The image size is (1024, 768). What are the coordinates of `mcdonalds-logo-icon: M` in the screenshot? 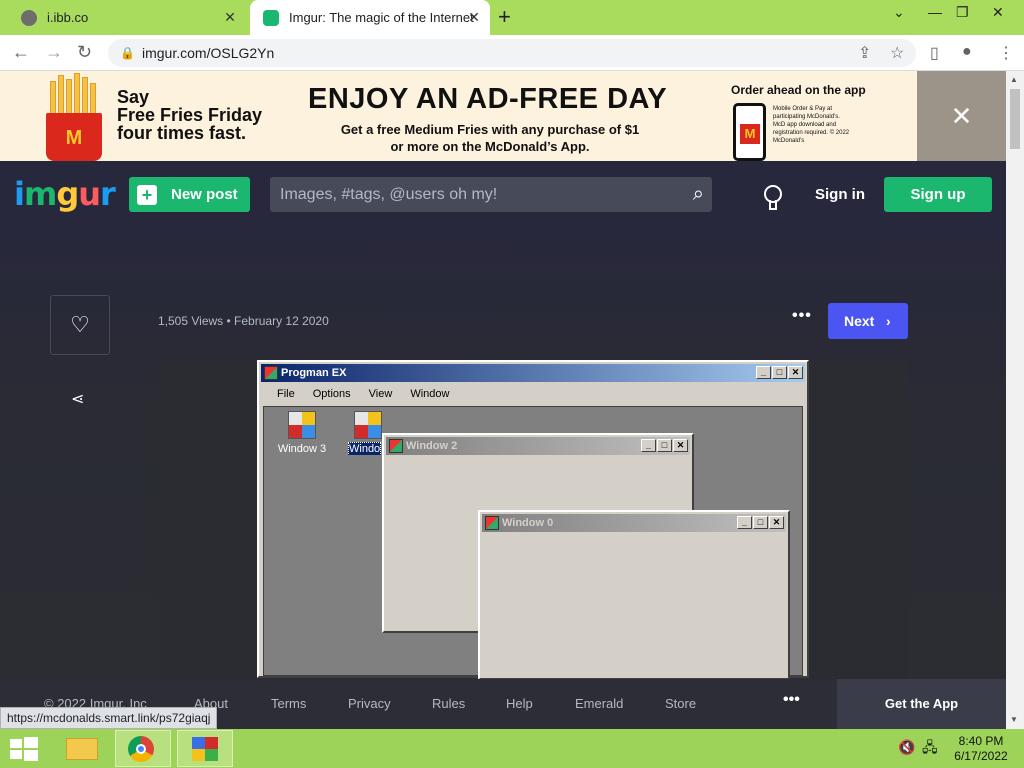 It's located at (750, 134).